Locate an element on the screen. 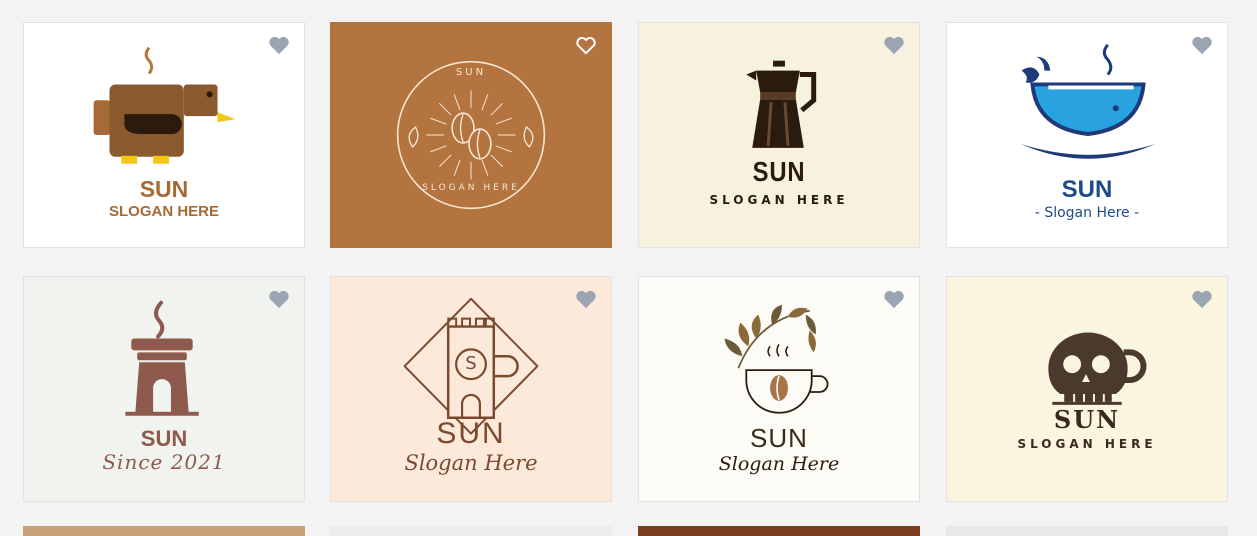  slogan-text: Since 2021 is located at coordinates (164, 462).